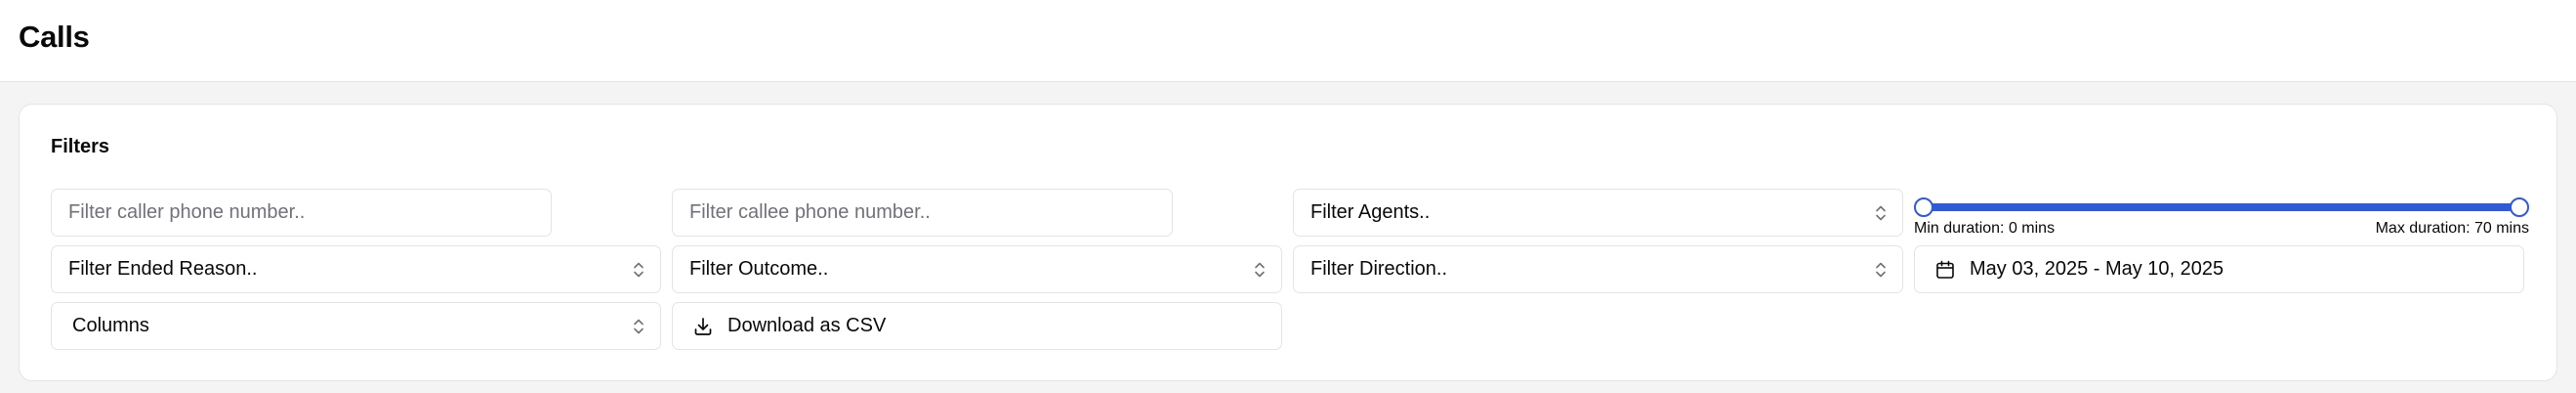 The width and height of the screenshot is (2576, 393). What do you see at coordinates (1598, 213) in the screenshot?
I see `agents-select: Filter Agents..` at bounding box center [1598, 213].